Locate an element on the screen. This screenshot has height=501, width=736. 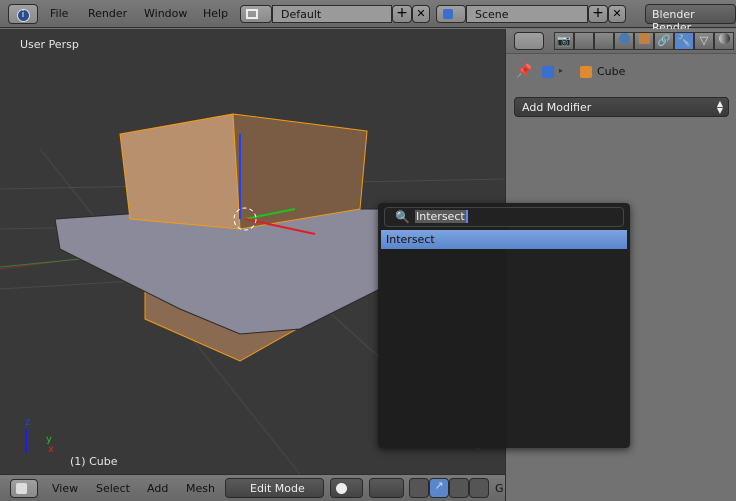
tab-object is located at coordinates (644, 41).